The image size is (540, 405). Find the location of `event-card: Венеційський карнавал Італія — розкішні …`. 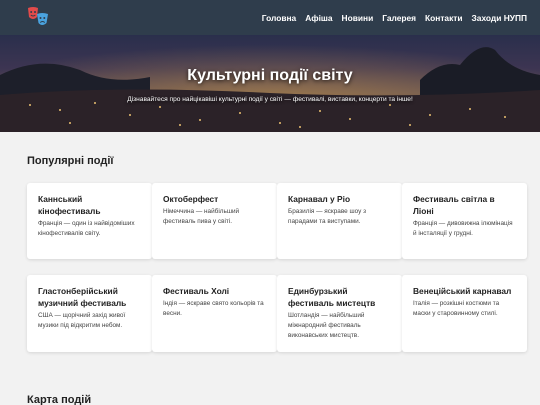

event-card: Венеційський карнавал Італія — розкішні … is located at coordinates (464, 313).